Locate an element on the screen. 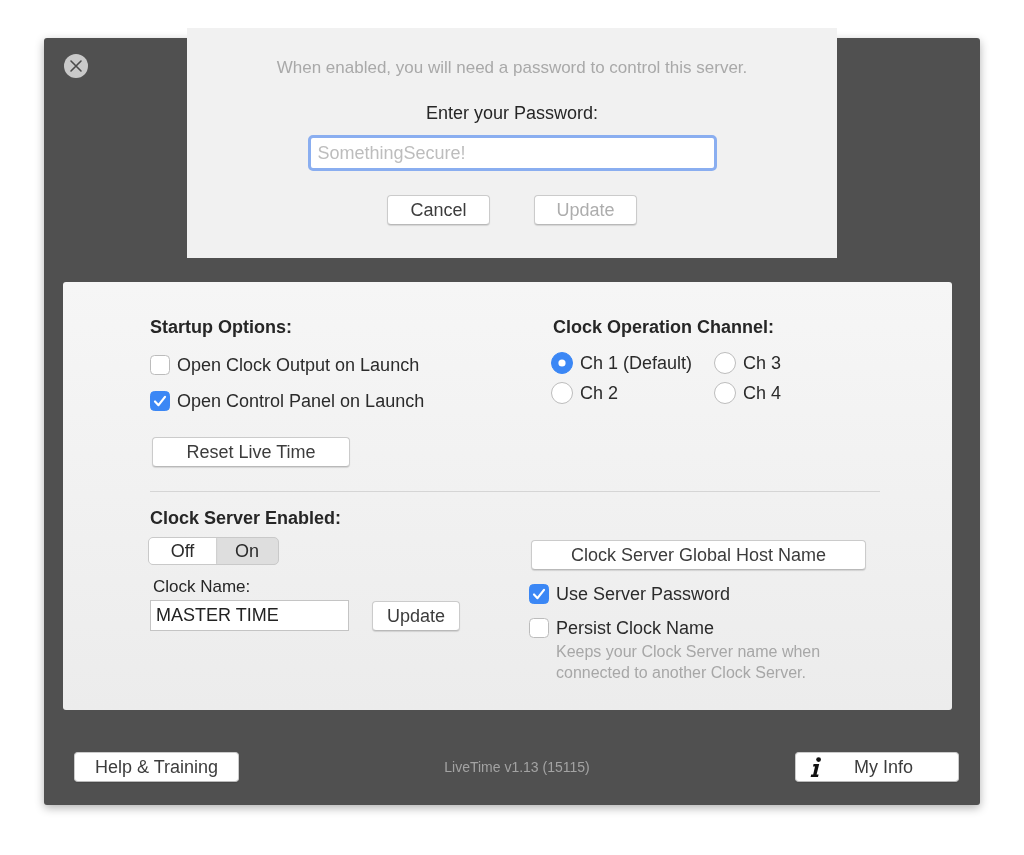  section-heading: Clock Server Enabled: is located at coordinates (246, 518).